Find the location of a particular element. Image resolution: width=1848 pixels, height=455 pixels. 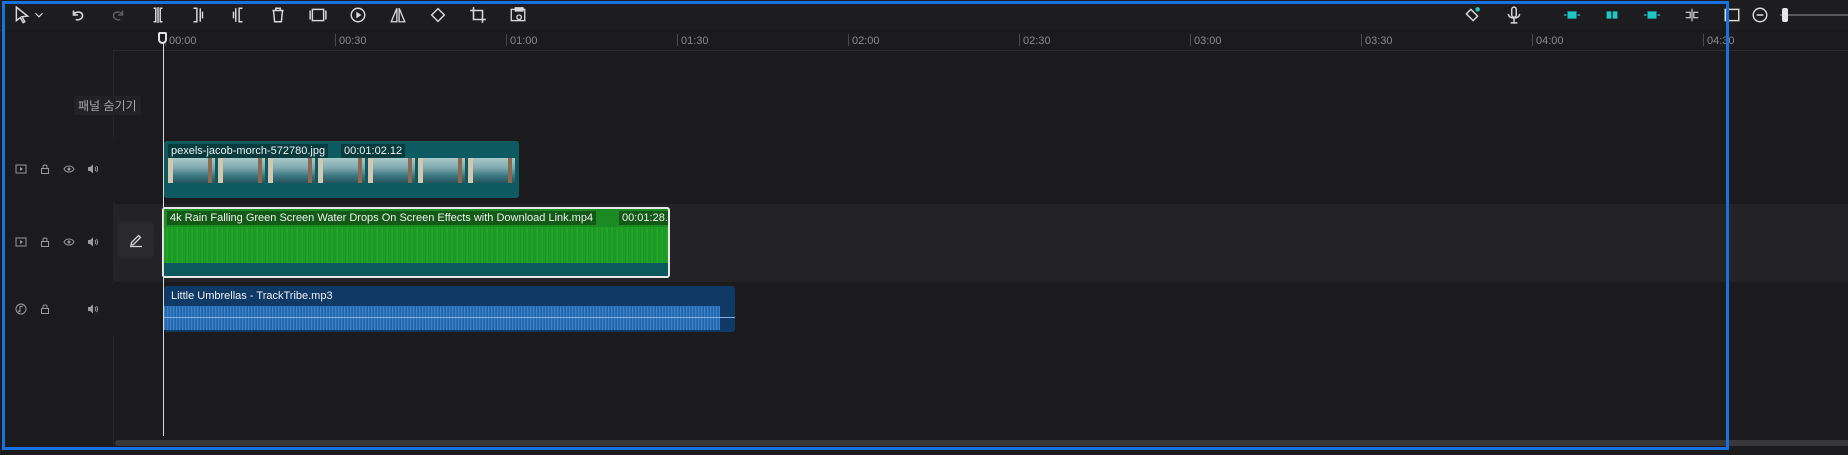

delete-icon is located at coordinates (278, 15).